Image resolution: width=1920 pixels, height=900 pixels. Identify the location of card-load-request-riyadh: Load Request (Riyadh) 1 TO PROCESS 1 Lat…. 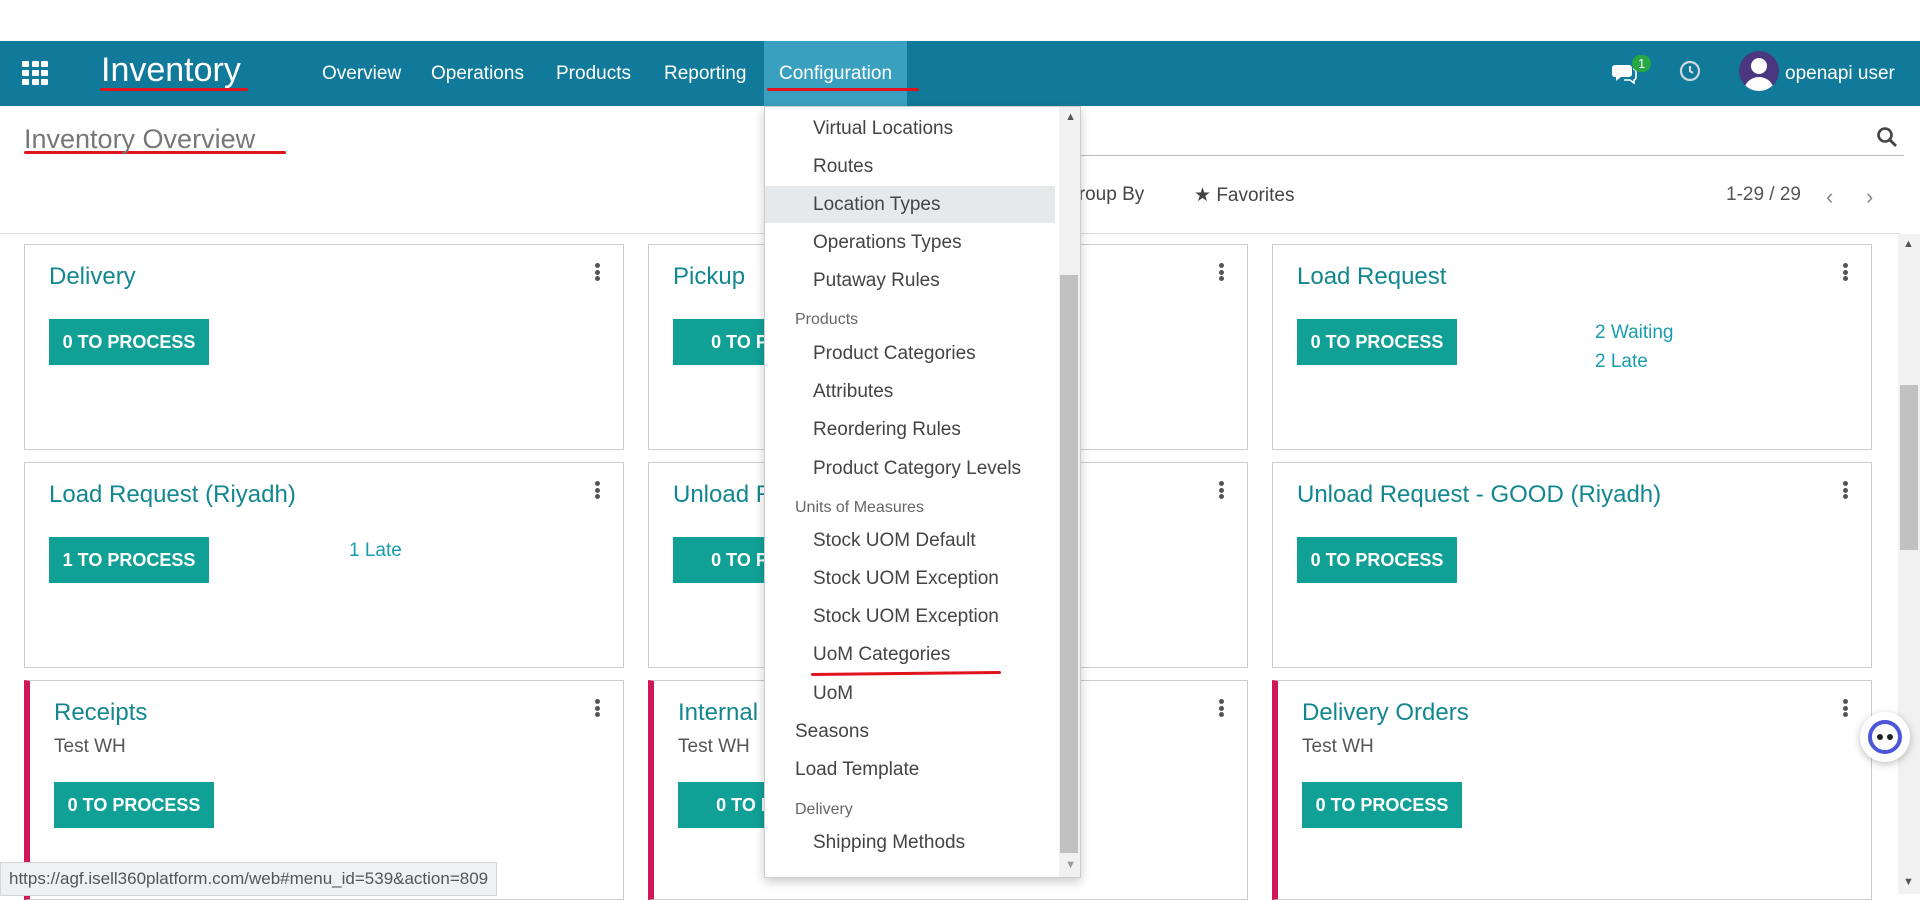
(324, 565).